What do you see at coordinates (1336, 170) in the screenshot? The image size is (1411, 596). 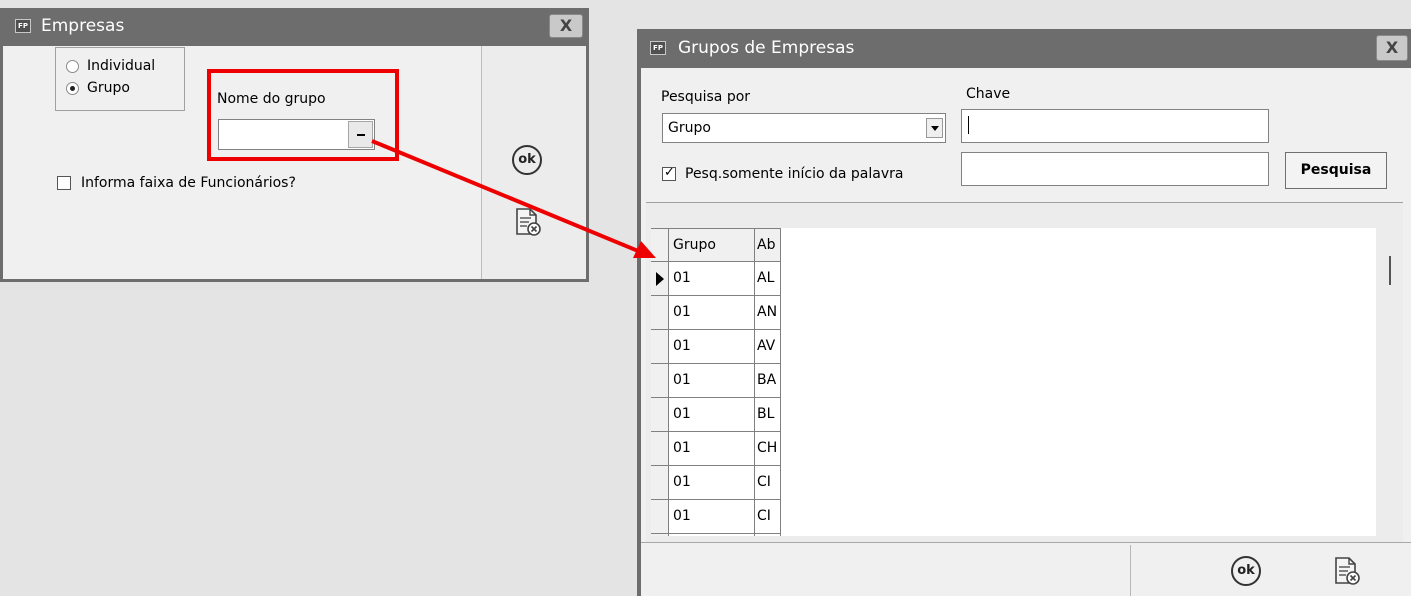 I see `pesquisa-button: Pesquisa` at bounding box center [1336, 170].